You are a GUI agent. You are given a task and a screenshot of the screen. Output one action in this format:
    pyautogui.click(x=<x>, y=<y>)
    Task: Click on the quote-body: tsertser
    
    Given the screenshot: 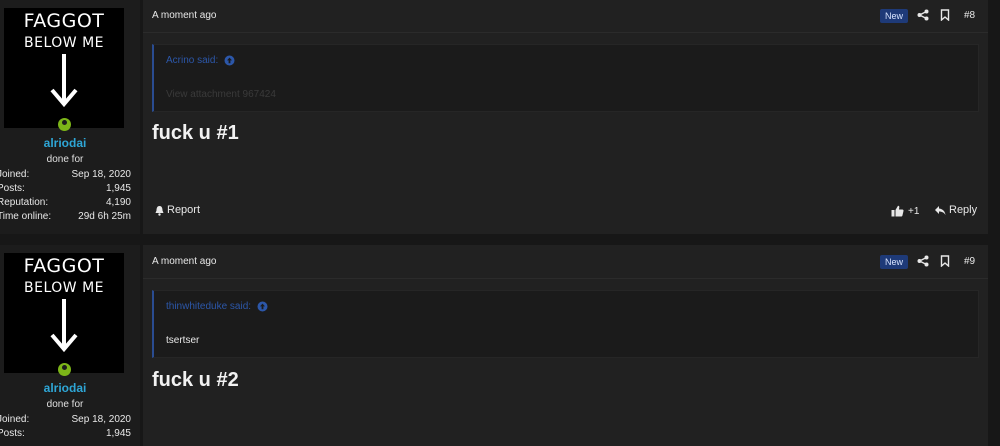 What is the action you would take?
    pyautogui.click(x=183, y=340)
    